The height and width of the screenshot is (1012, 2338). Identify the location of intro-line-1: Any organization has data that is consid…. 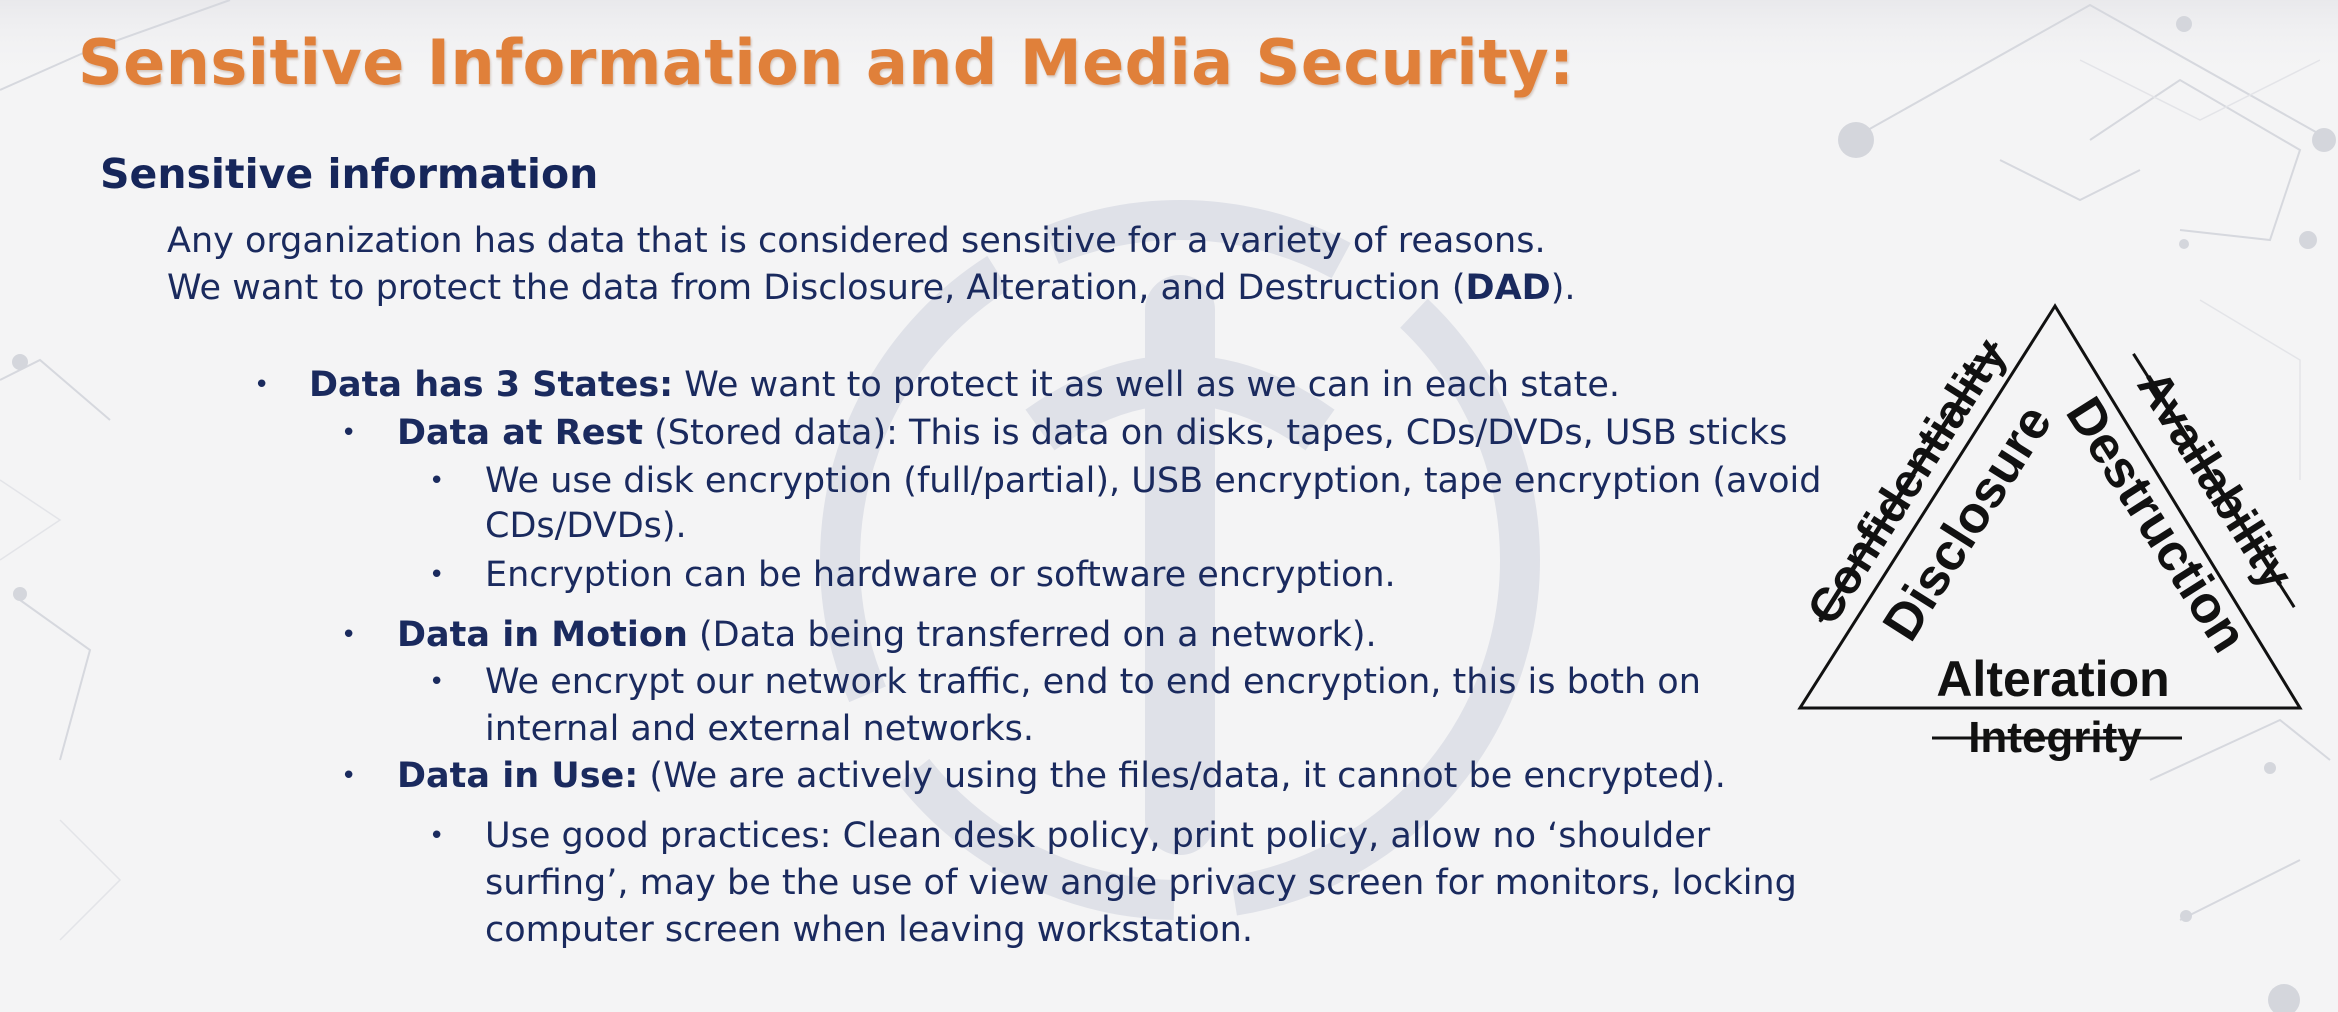
(856, 241).